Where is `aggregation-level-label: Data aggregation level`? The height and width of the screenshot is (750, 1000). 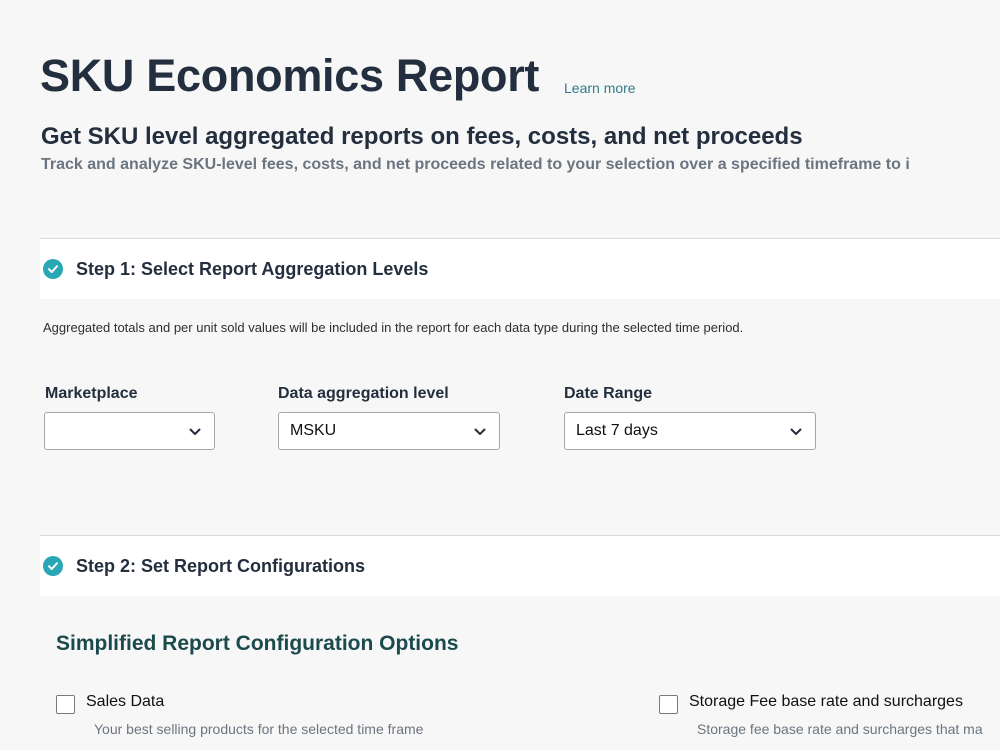
aggregation-level-label: Data aggregation level is located at coordinates (363, 393).